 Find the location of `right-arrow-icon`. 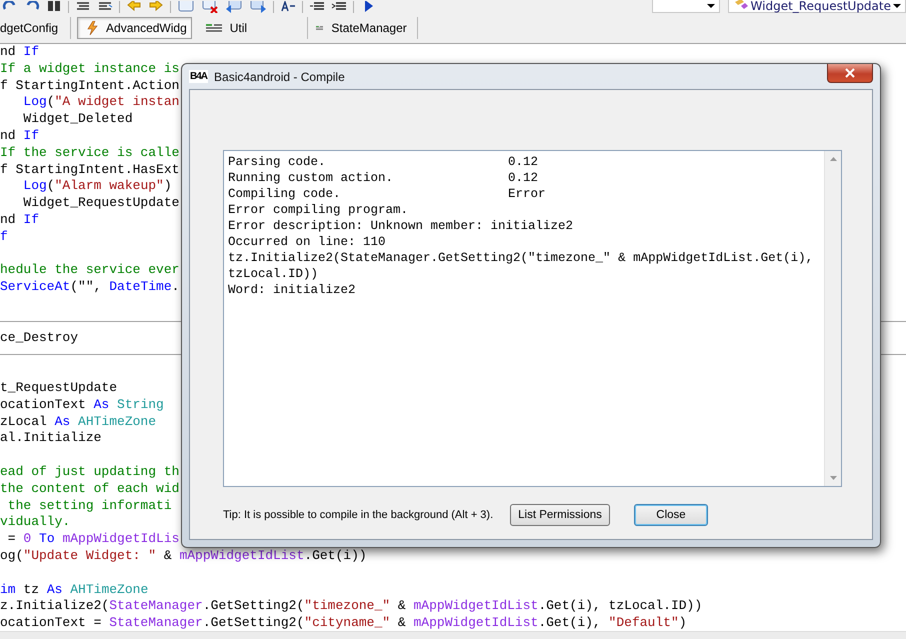

right-arrow-icon is located at coordinates (156, 7).